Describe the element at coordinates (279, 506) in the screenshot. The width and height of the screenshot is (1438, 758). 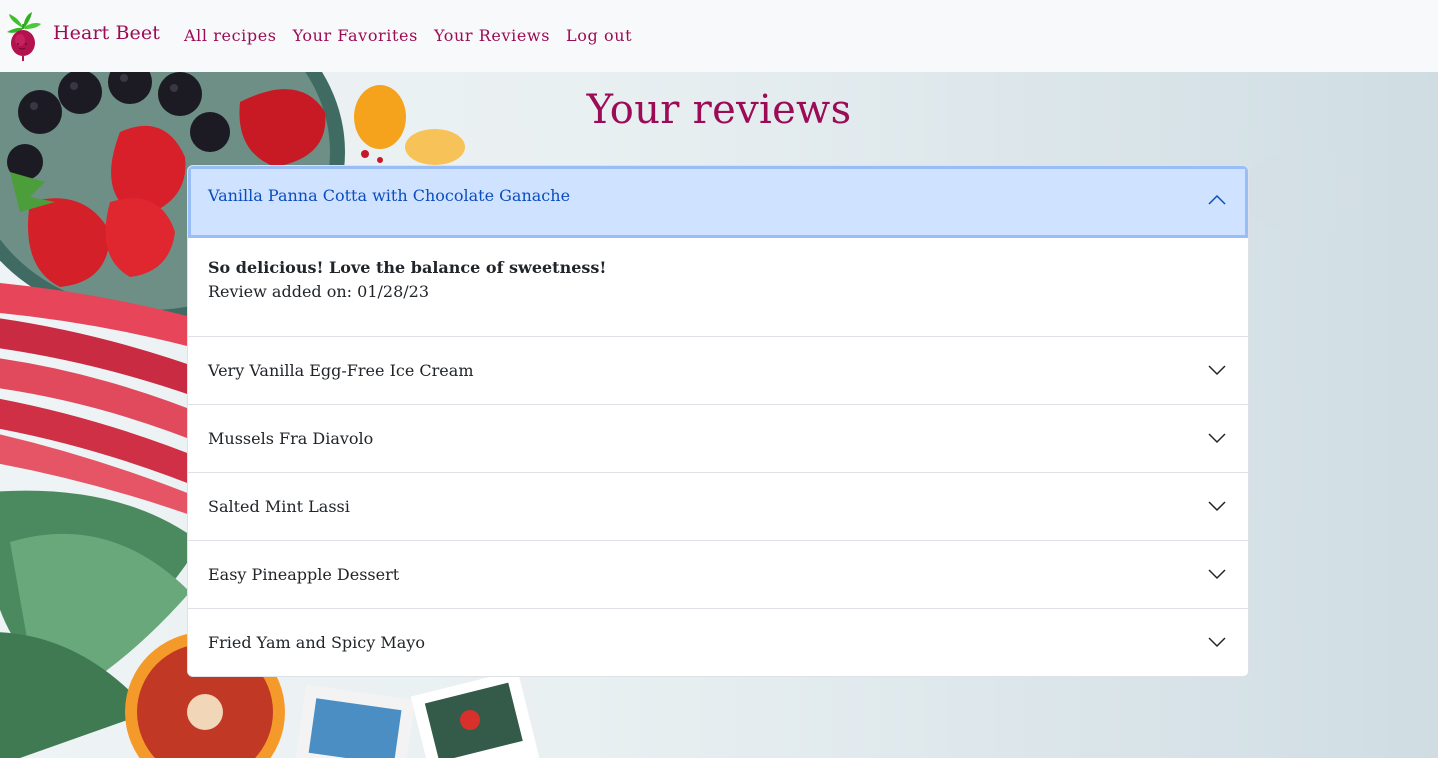
I see `review-recipe-title: Salted Mint Lassi` at that location.